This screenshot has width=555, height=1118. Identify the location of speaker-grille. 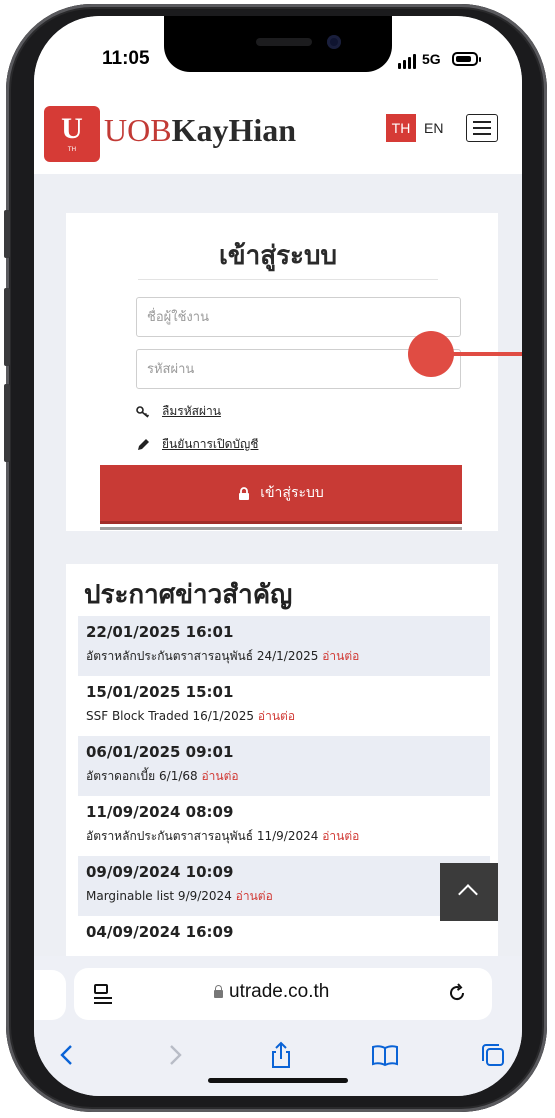
(284, 42).